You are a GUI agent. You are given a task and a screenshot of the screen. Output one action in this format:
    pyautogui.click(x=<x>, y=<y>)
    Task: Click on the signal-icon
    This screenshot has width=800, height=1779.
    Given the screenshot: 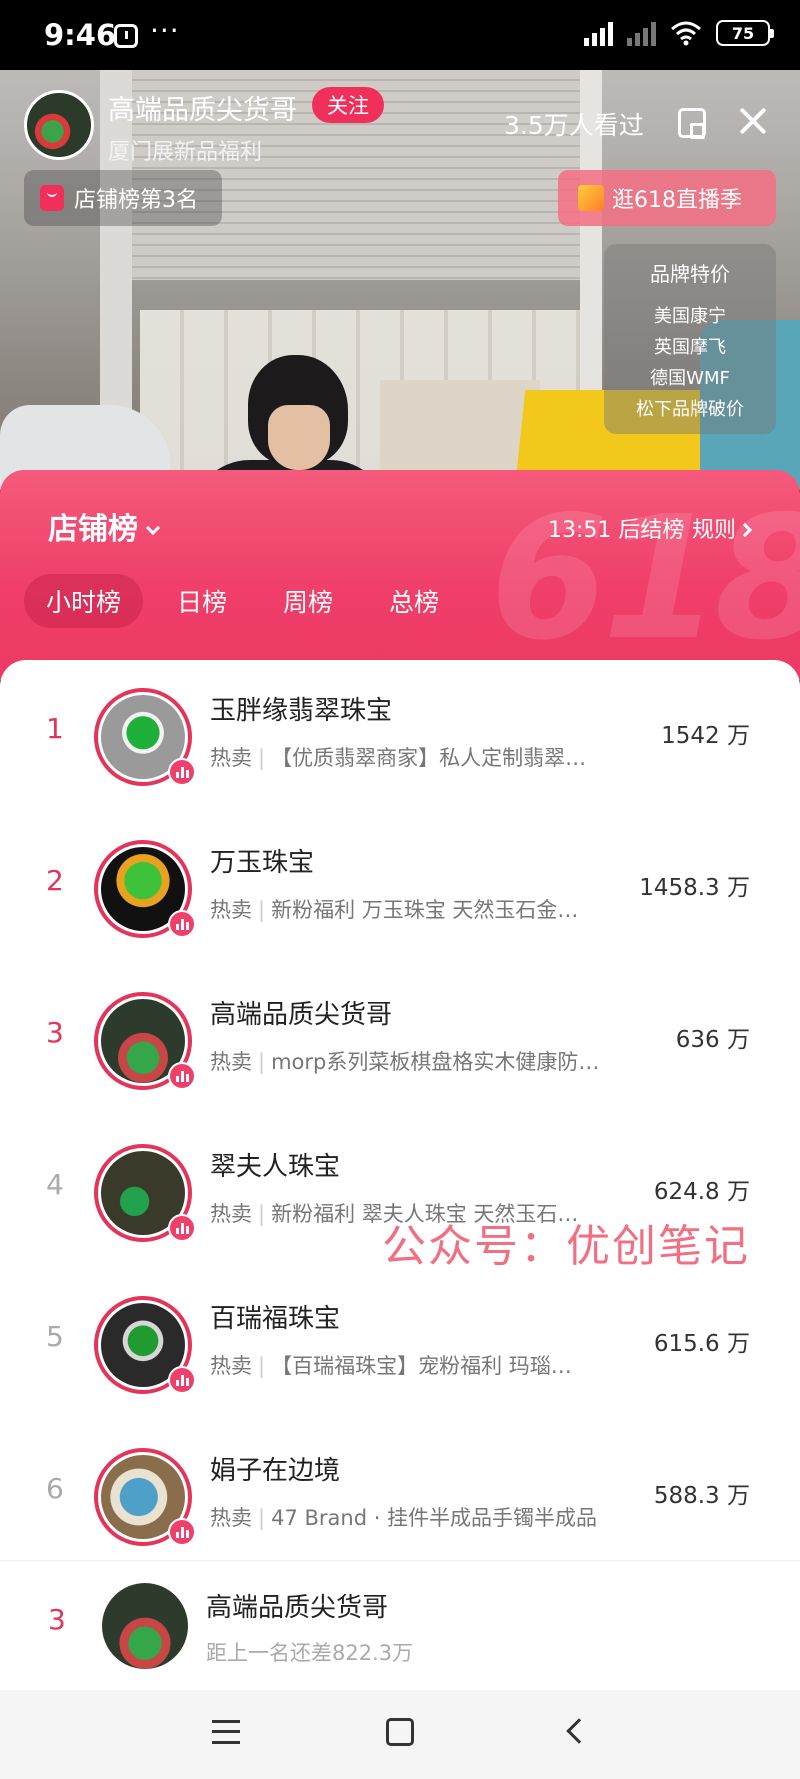 What is the action you would take?
    pyautogui.click(x=641, y=33)
    